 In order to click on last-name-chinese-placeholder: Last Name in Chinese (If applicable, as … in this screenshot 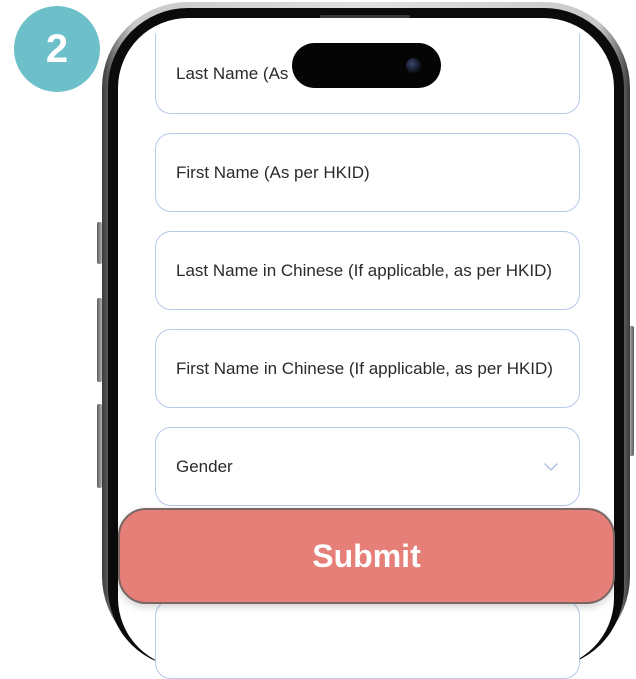, I will do `click(364, 270)`.